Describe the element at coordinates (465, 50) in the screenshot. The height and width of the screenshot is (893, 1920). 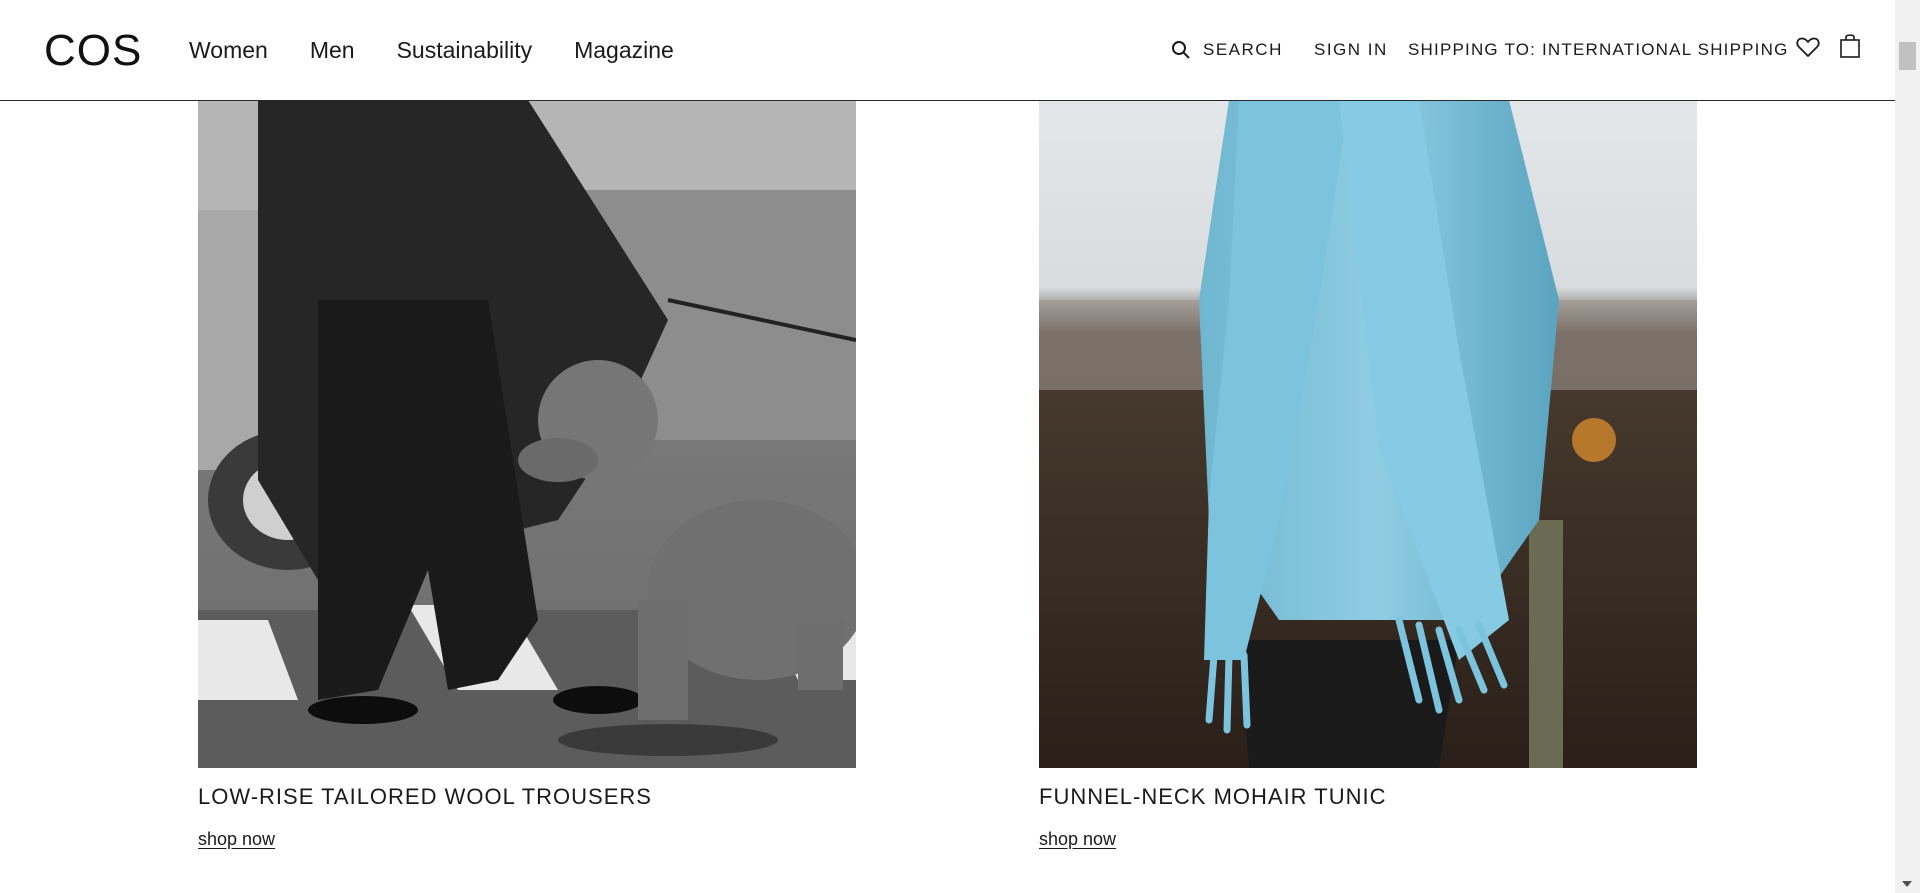
I see `nav-sustainability: Sustainability` at that location.